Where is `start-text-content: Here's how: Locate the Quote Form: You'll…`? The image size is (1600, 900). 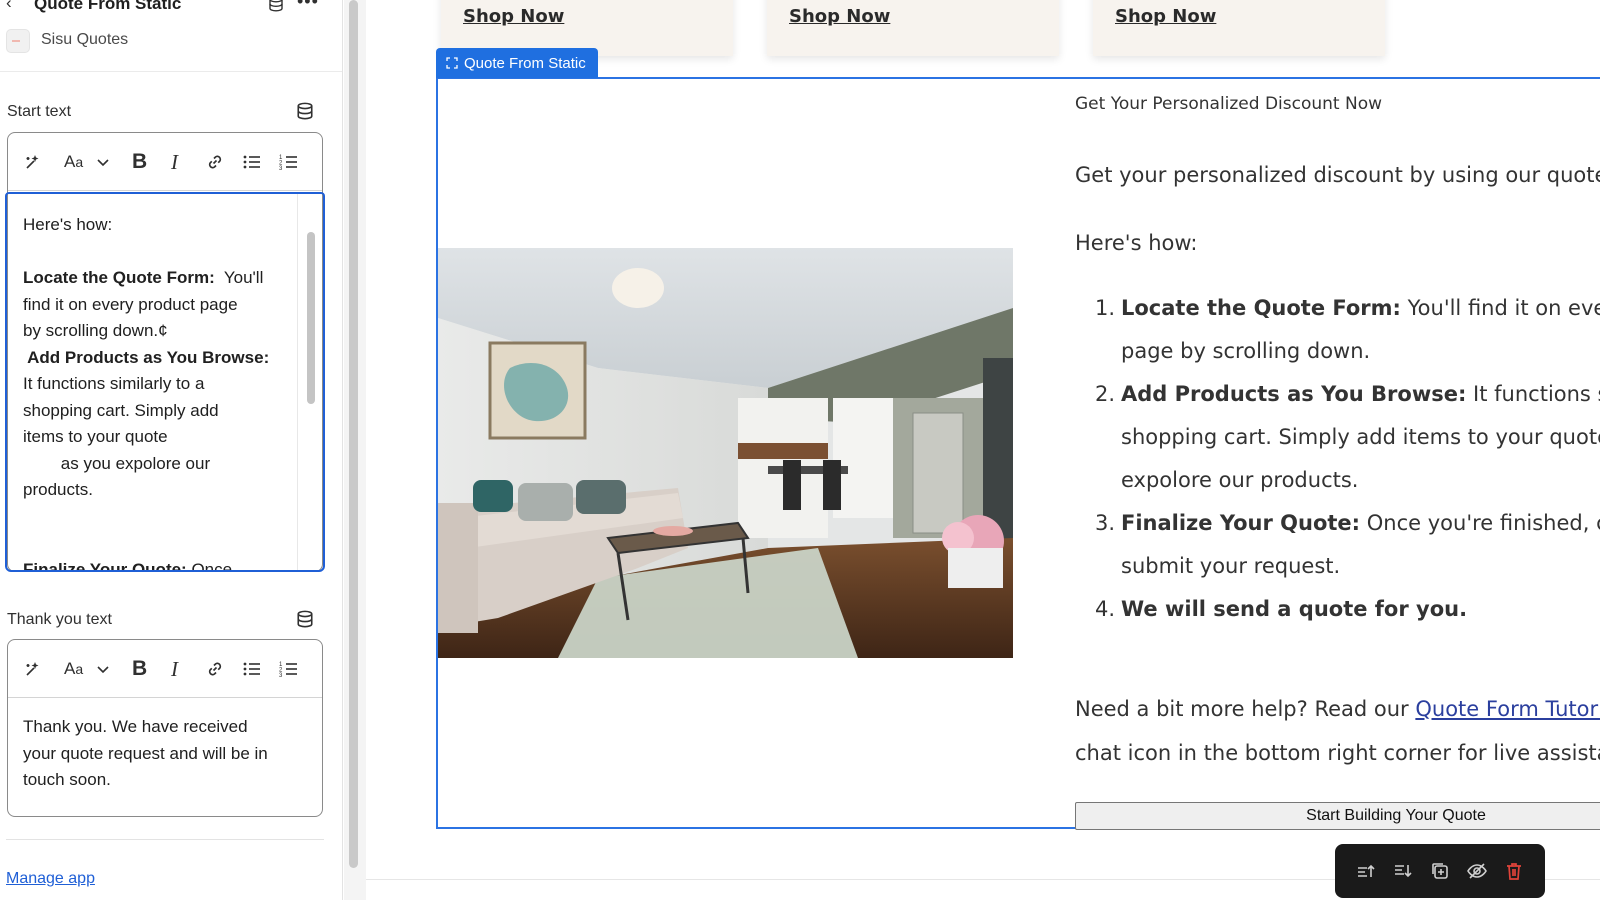
start-text-content: Here's how: Locate the Quote Form: You'll… is located at coordinates (165, 392).